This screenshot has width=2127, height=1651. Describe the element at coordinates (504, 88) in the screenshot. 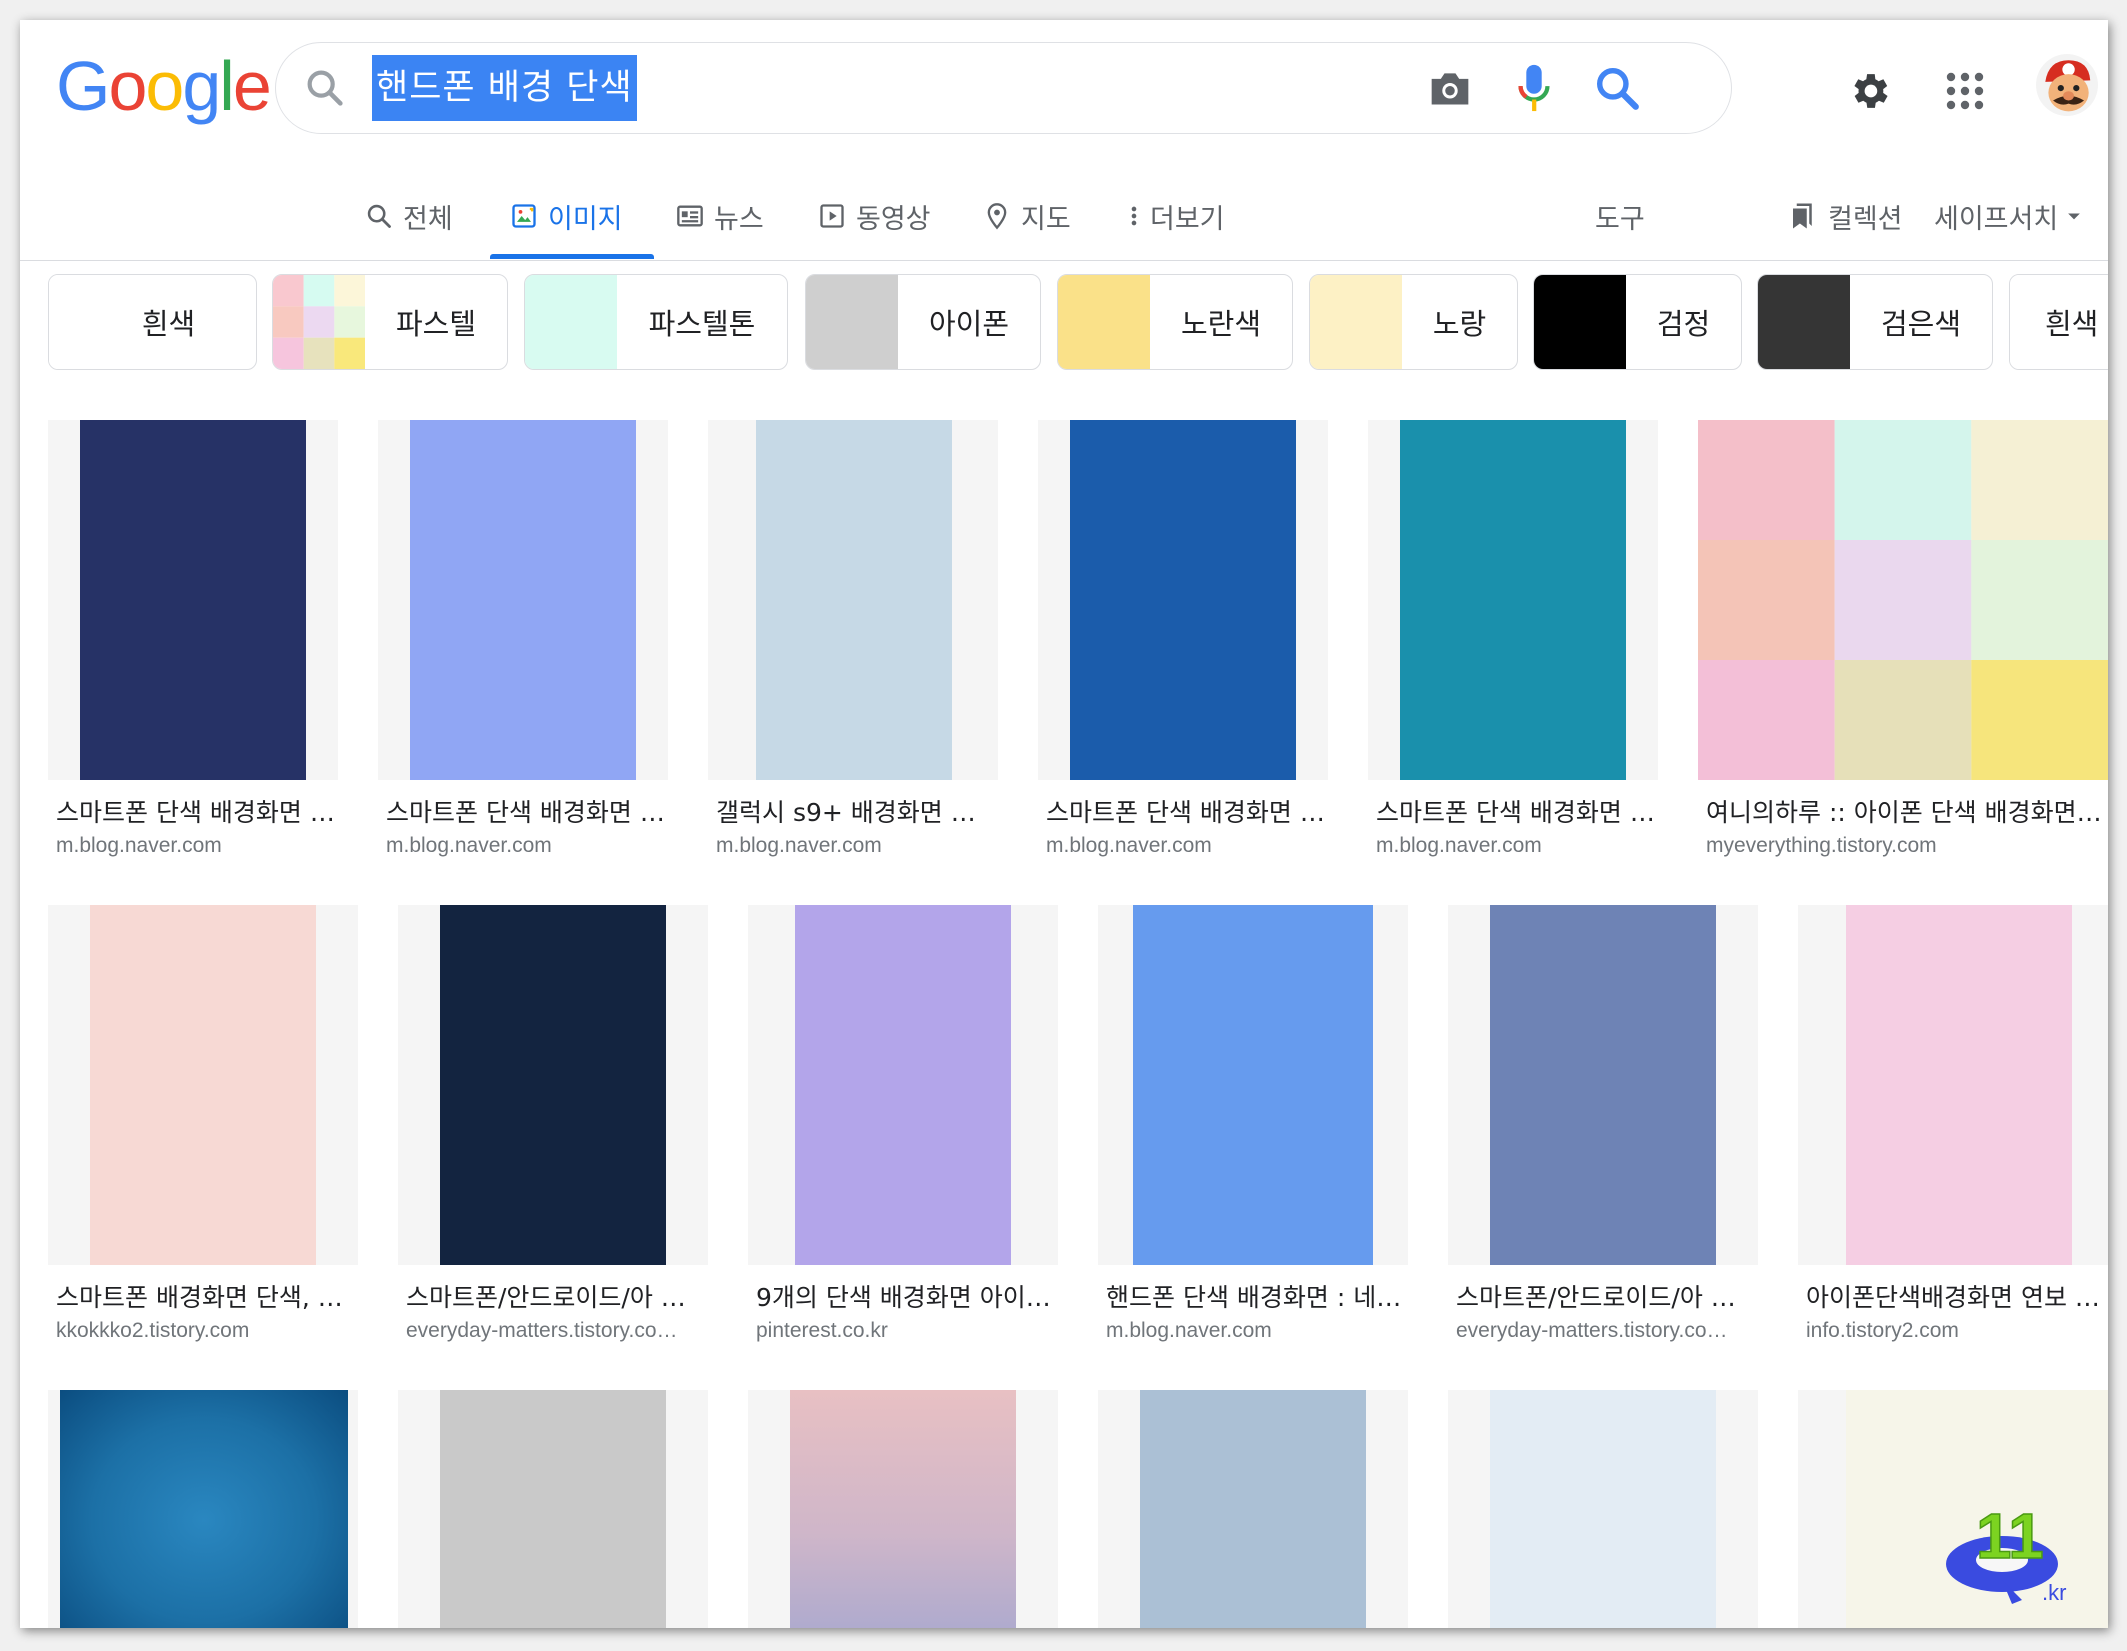

I see `search-input: 핸드폰 배경 단색` at that location.